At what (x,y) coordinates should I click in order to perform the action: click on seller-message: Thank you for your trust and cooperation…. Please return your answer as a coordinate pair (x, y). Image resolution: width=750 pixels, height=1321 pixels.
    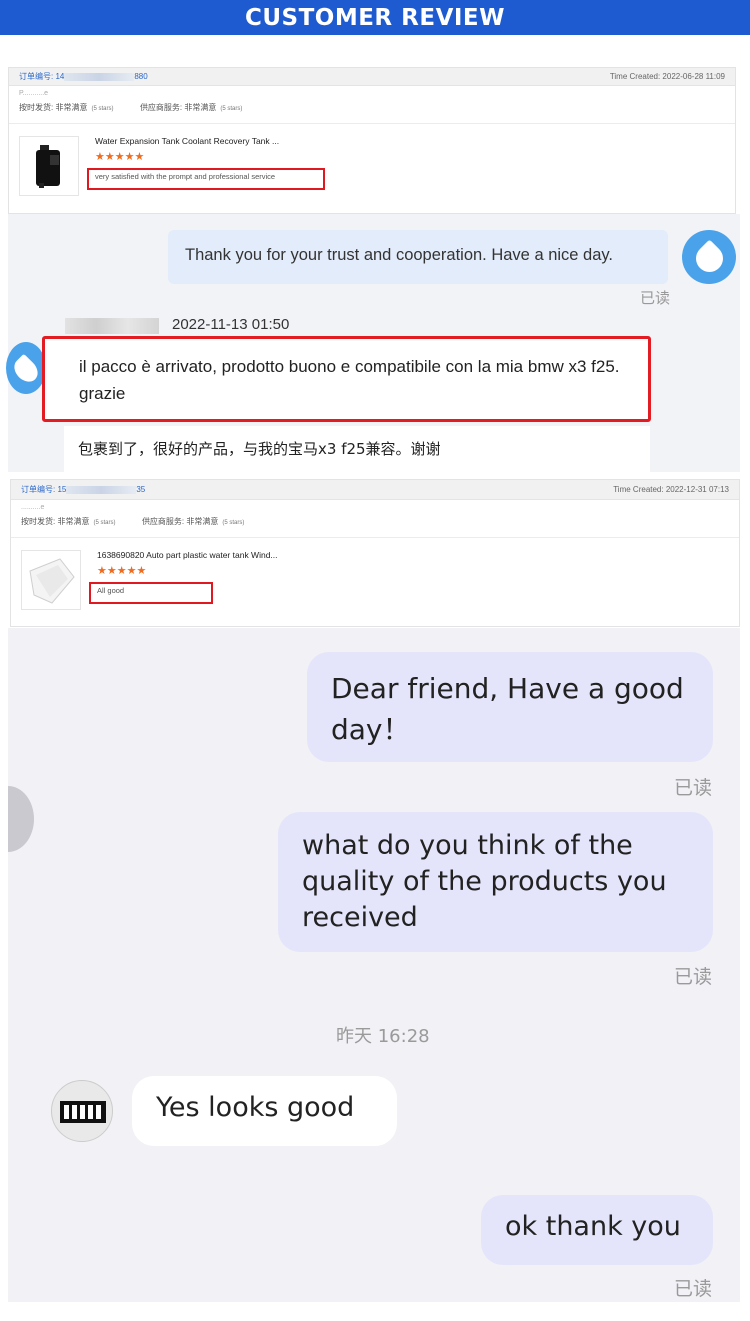
    Looking at the image, I should click on (418, 257).